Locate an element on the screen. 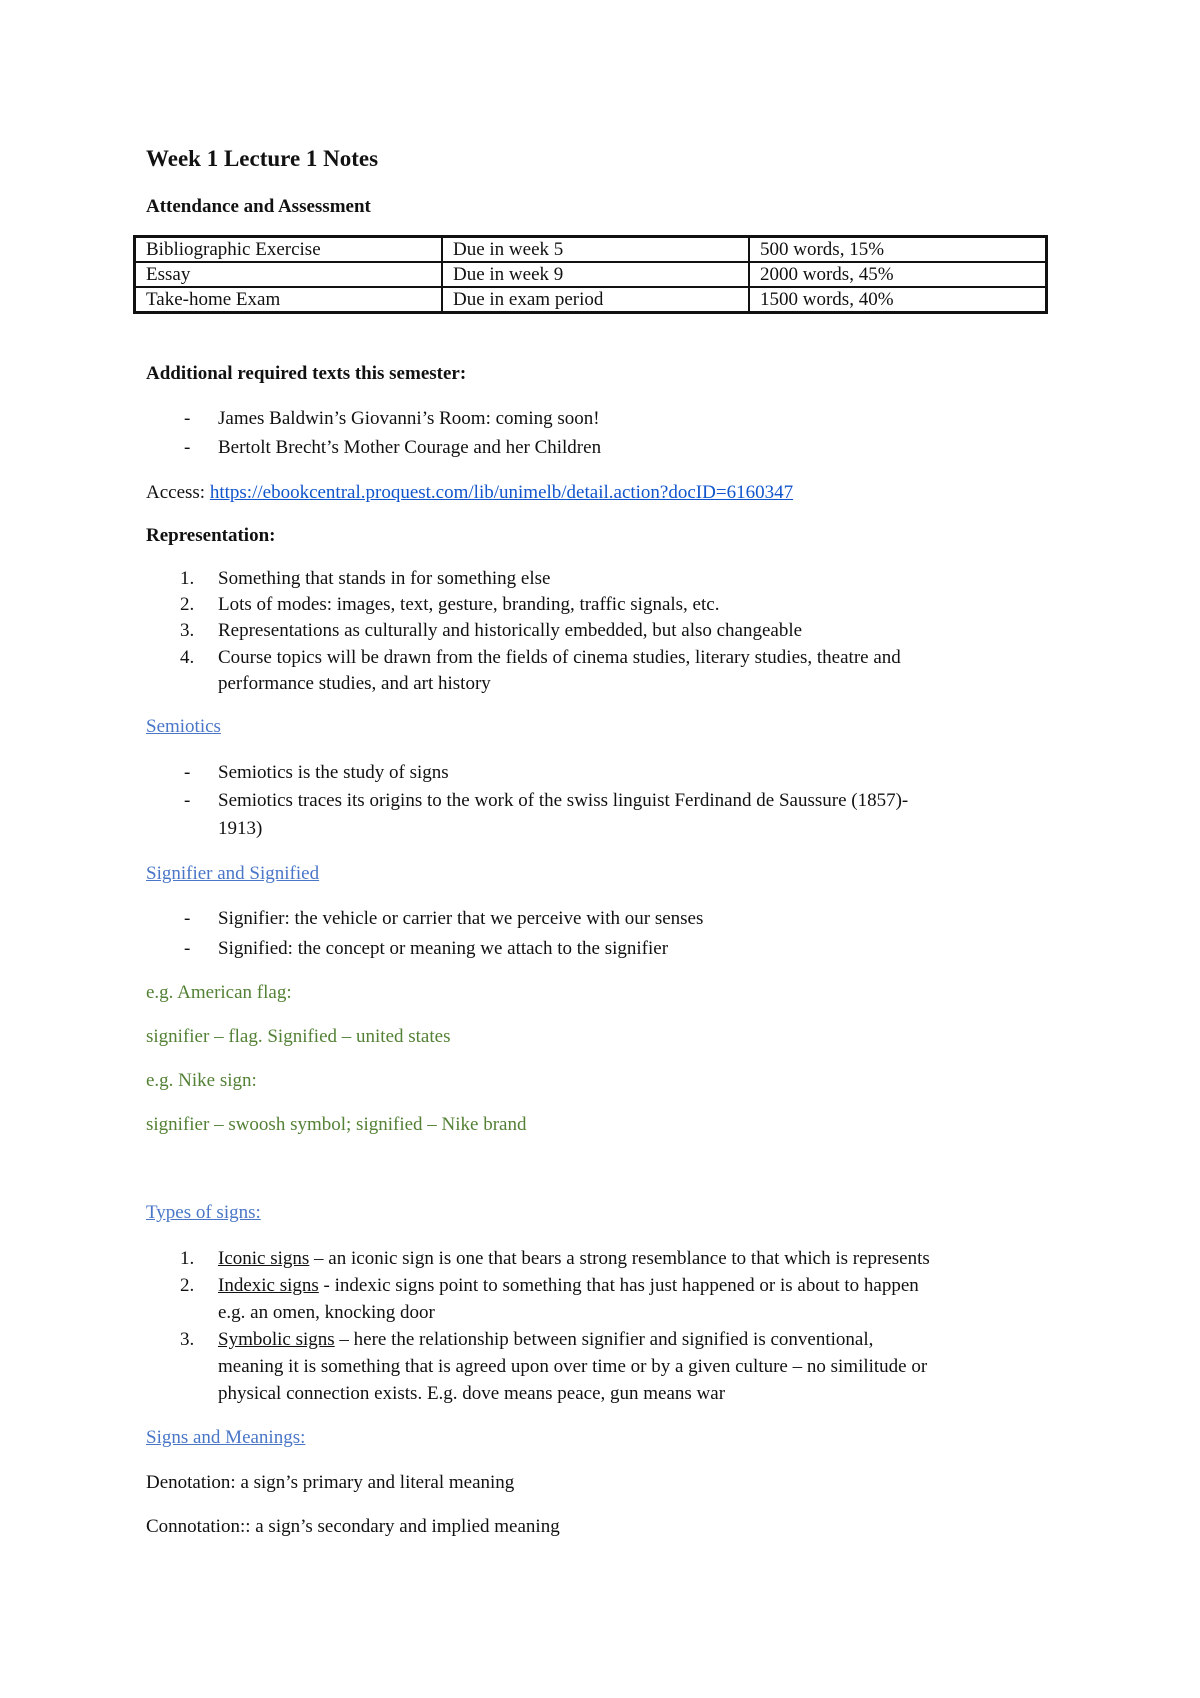 The height and width of the screenshot is (1698, 1200). attendance-heading: Attendance and Assessment is located at coordinates (258, 206).